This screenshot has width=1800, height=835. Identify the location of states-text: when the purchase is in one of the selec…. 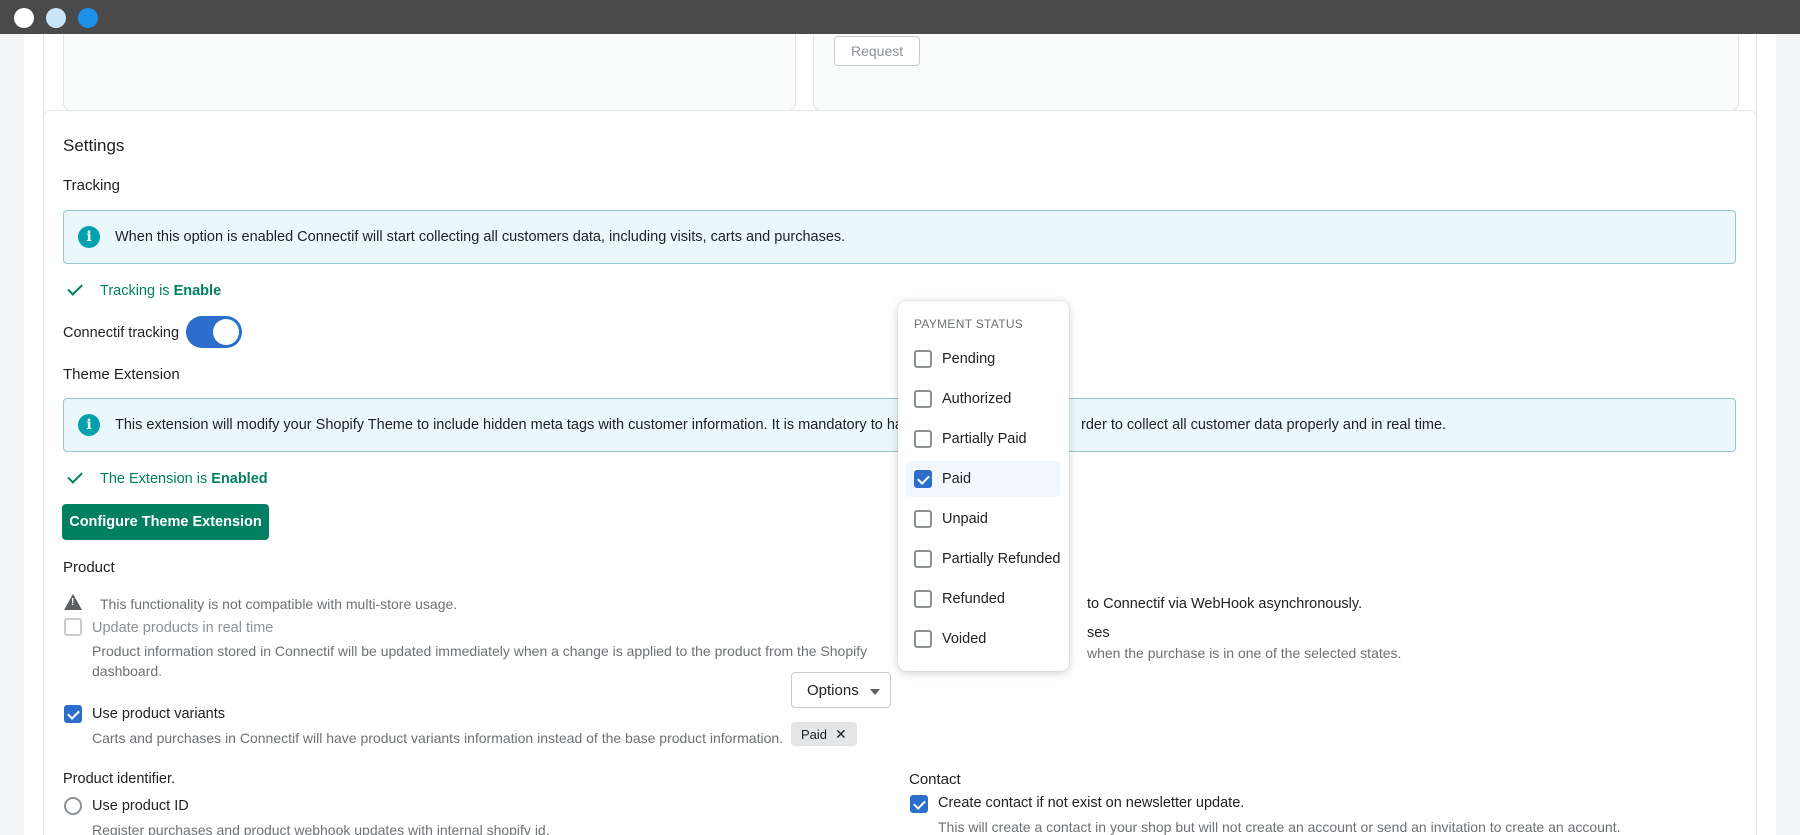
(1244, 653).